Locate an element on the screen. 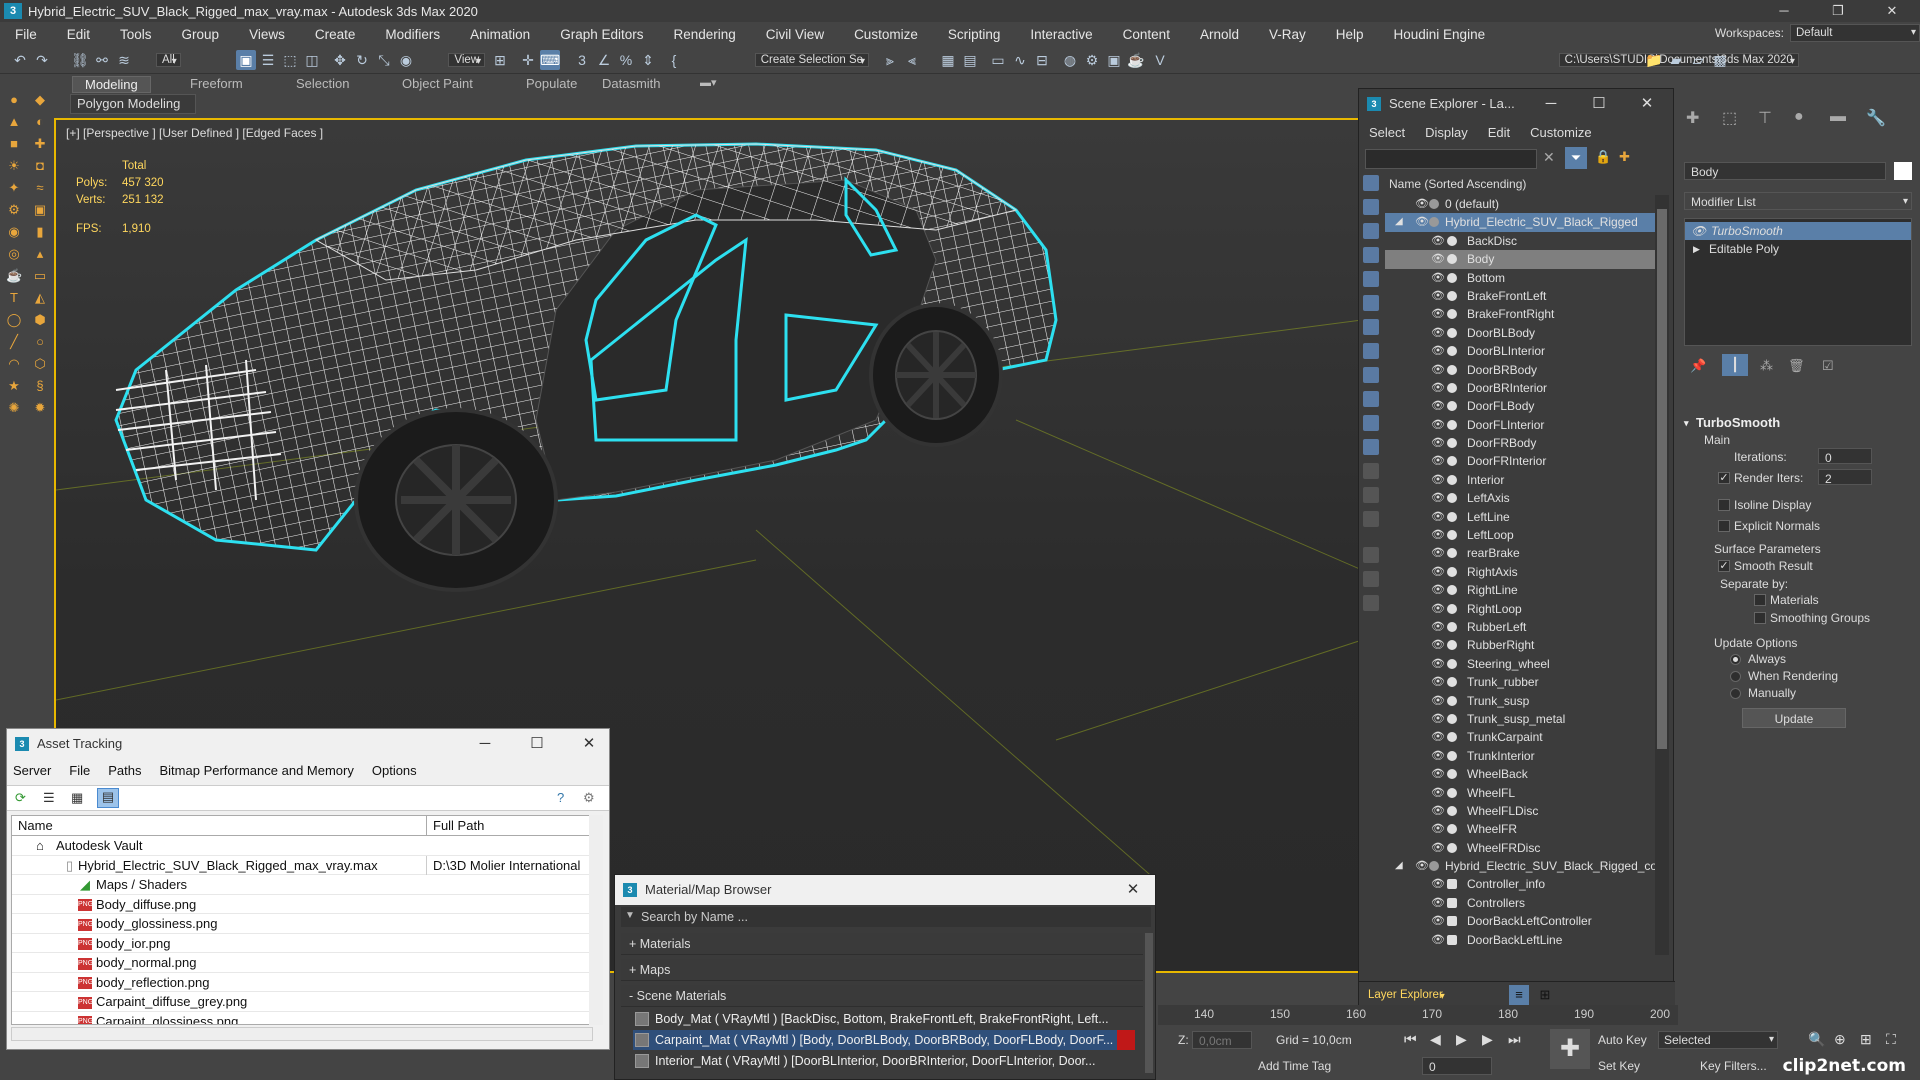 The width and height of the screenshot is (1920, 1080). asset-row-maps: ◢ Maps / Shaders is located at coordinates (302, 885).